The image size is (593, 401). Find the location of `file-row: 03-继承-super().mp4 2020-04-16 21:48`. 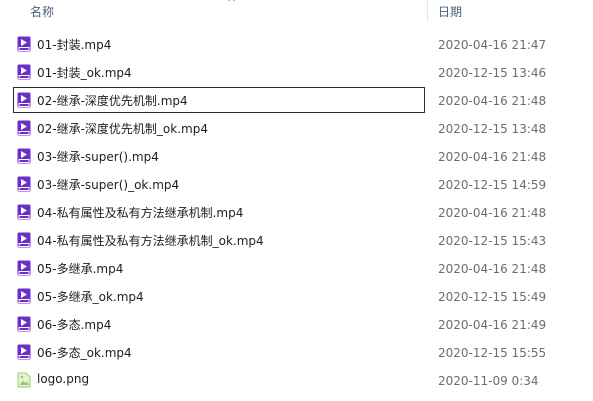

file-row: 03-继承-super().mp4 2020-04-16 21:48 is located at coordinates (296, 156).